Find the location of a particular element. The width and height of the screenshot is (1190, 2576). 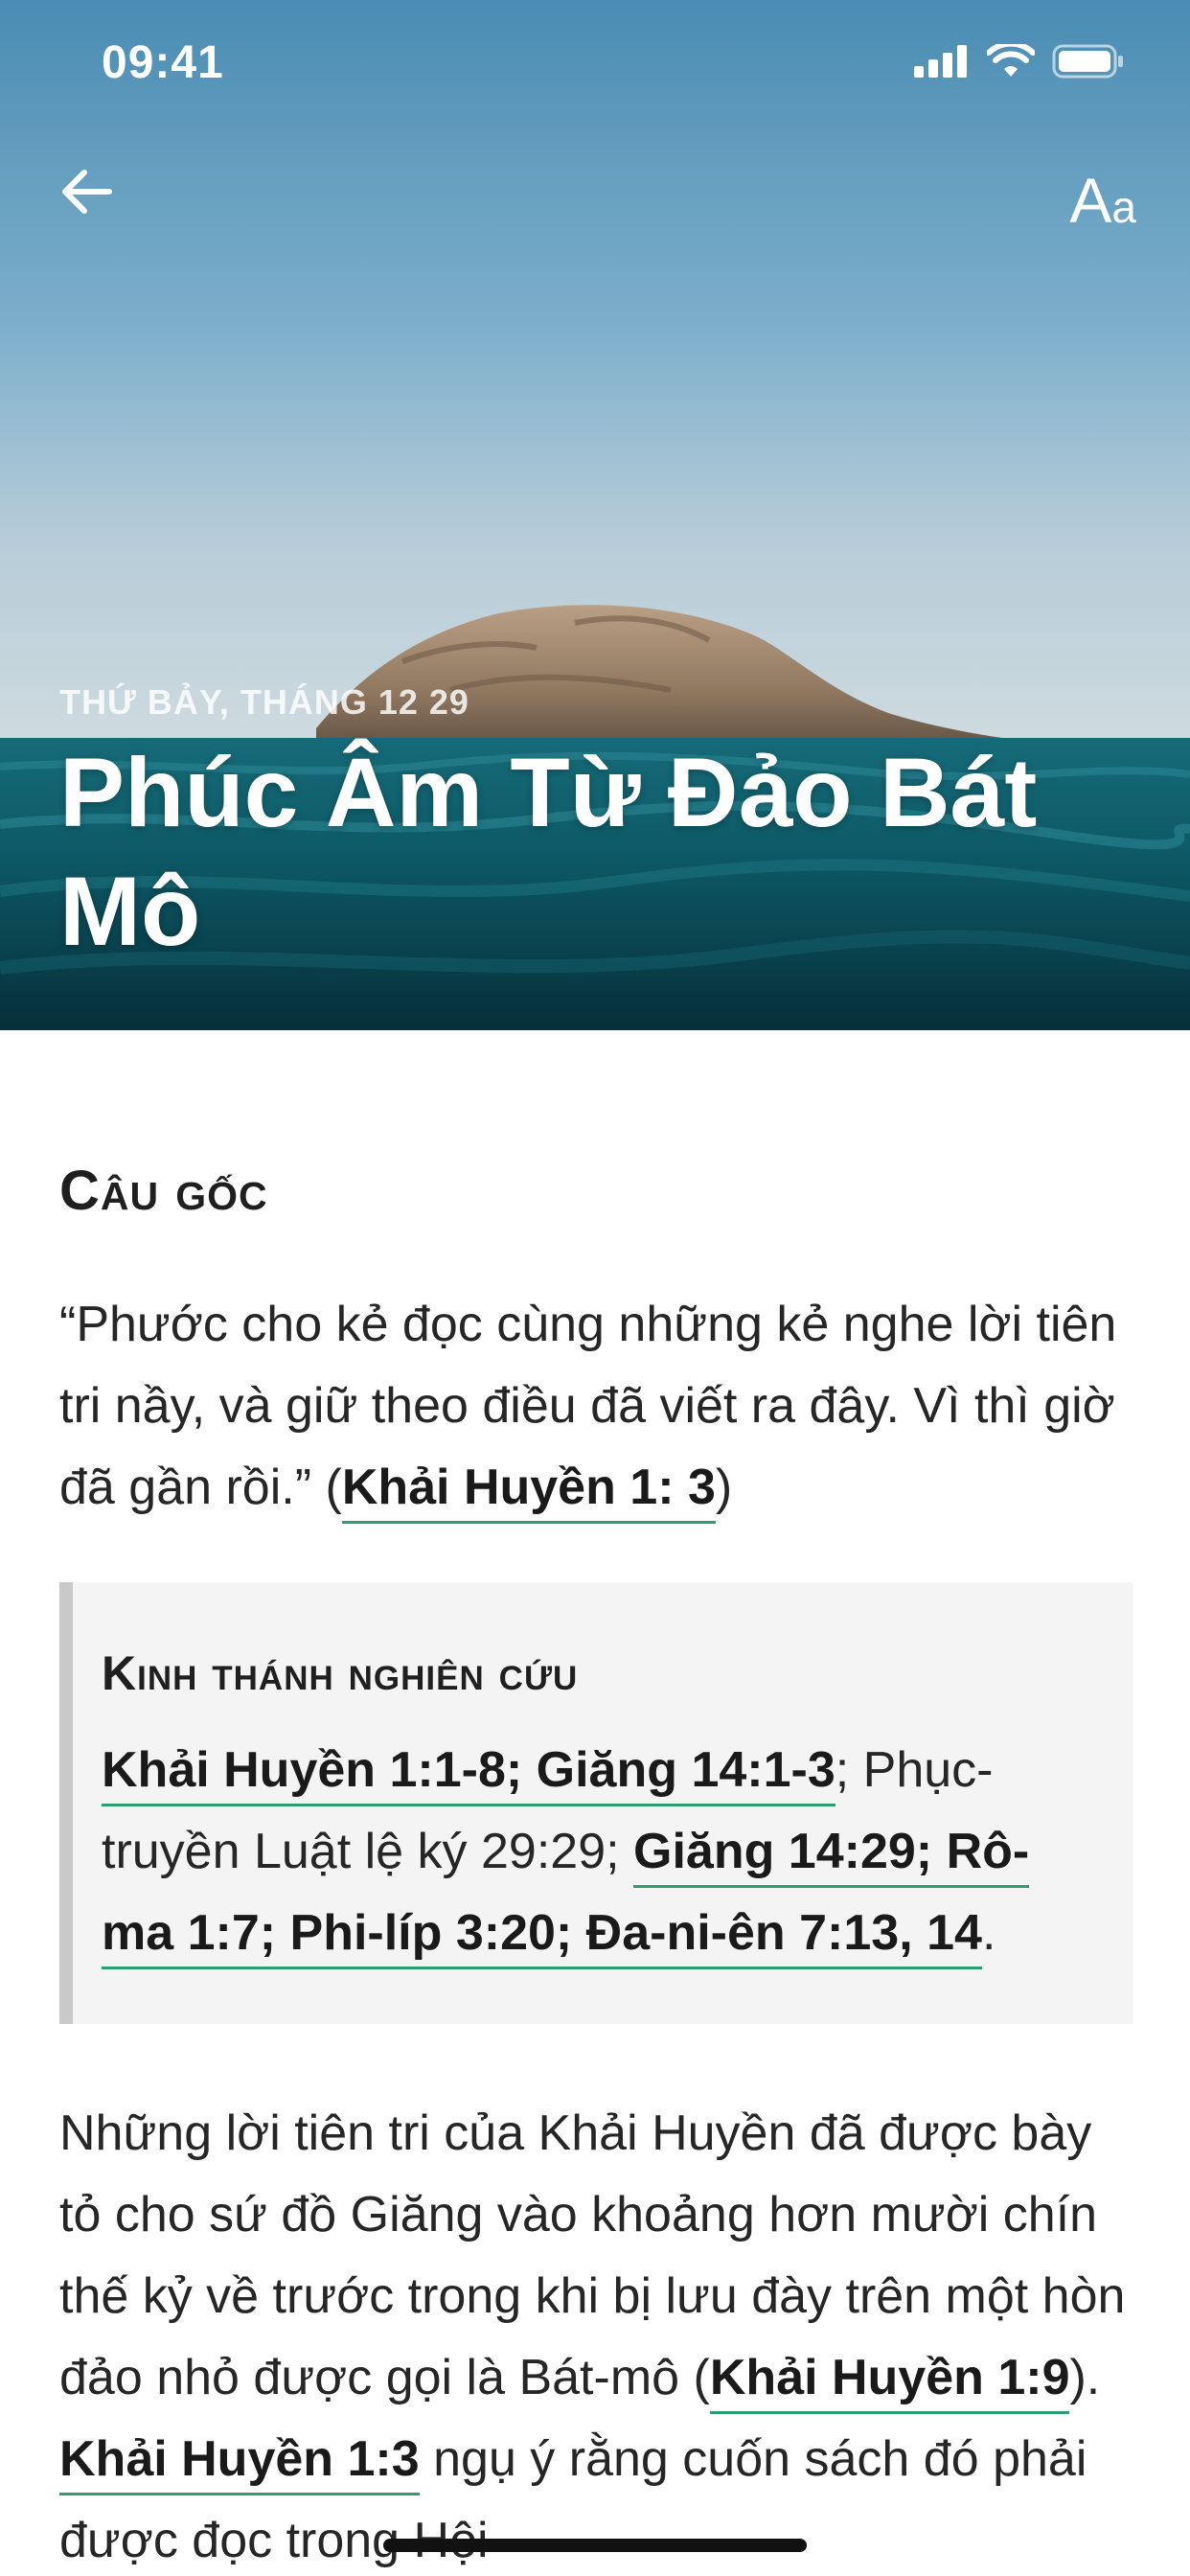

lesson-title: Phúc Âm Từ Đảo Bát Mô is located at coordinates (548, 852).